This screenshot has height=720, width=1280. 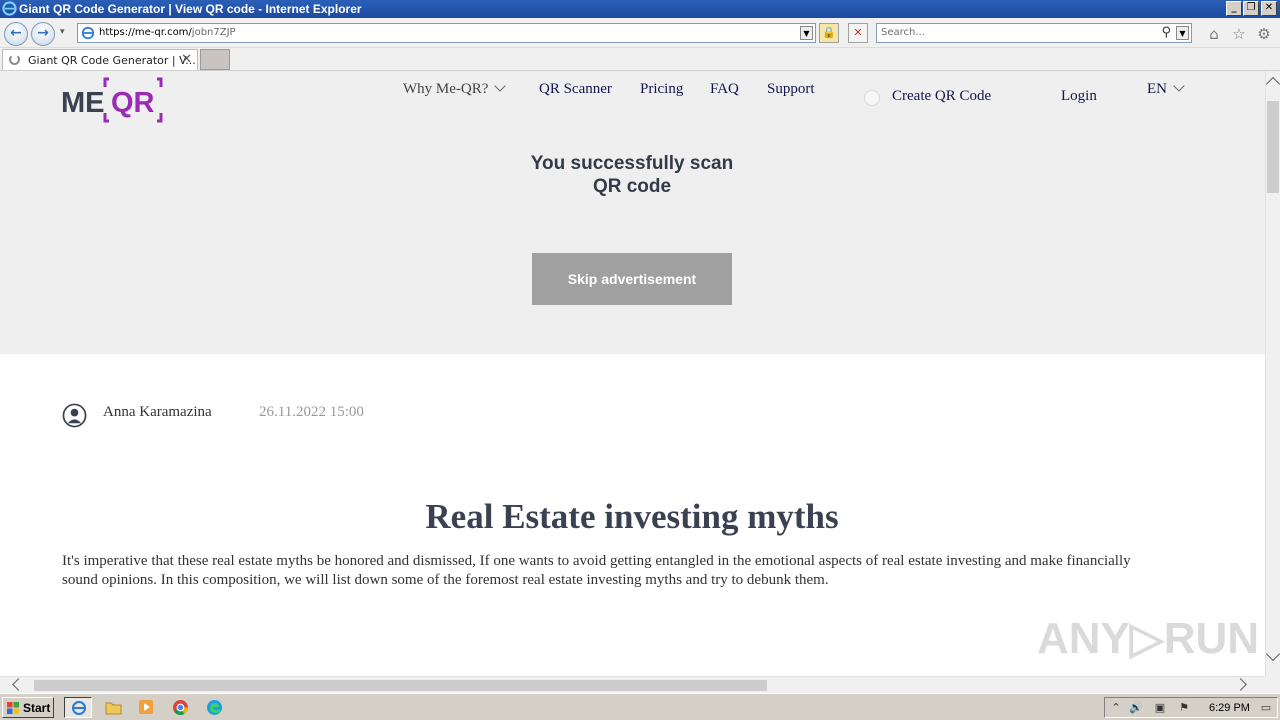 What do you see at coordinates (829, 33) in the screenshot?
I see `security-lock-icon: 🔒` at bounding box center [829, 33].